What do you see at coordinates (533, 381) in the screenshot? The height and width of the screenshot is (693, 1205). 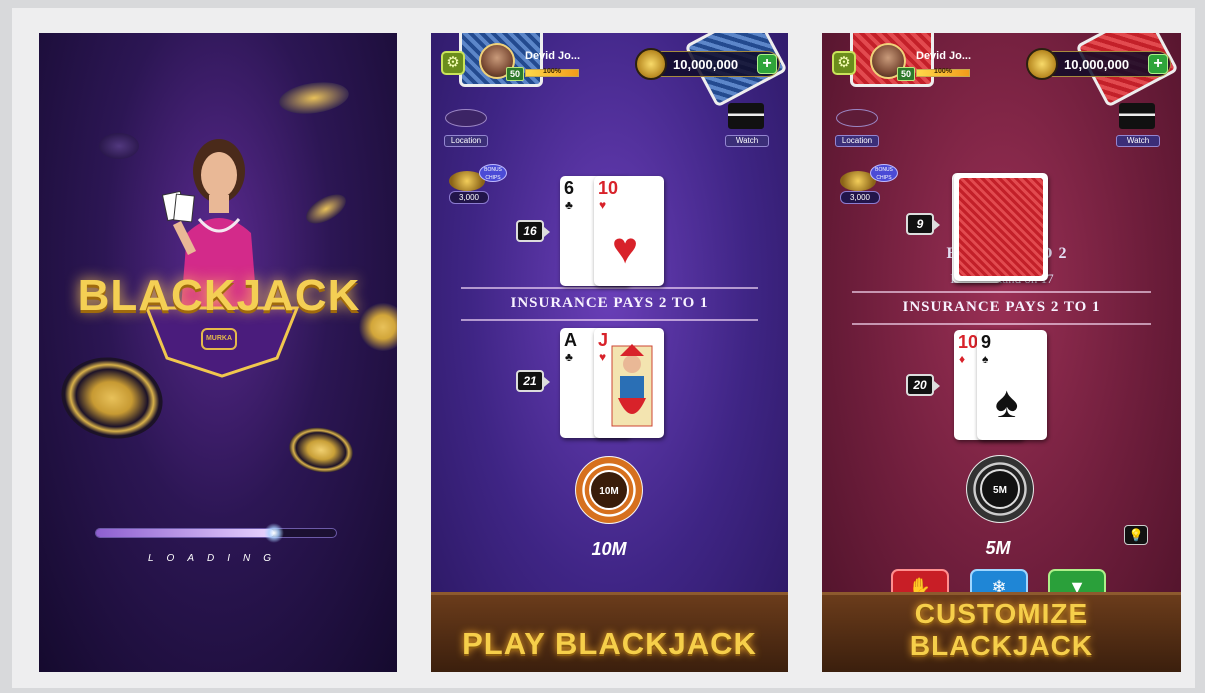 I see `player-score: 21` at bounding box center [533, 381].